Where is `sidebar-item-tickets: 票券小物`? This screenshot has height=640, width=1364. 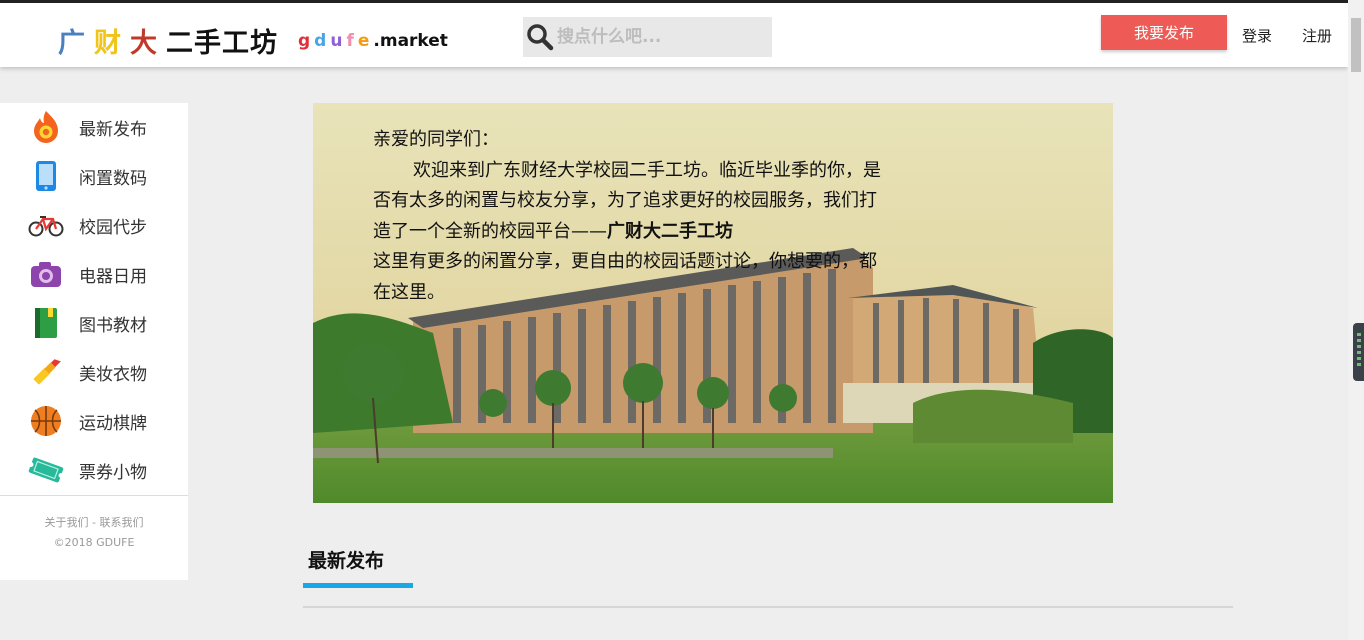 sidebar-item-tickets: 票券小物 is located at coordinates (94, 470).